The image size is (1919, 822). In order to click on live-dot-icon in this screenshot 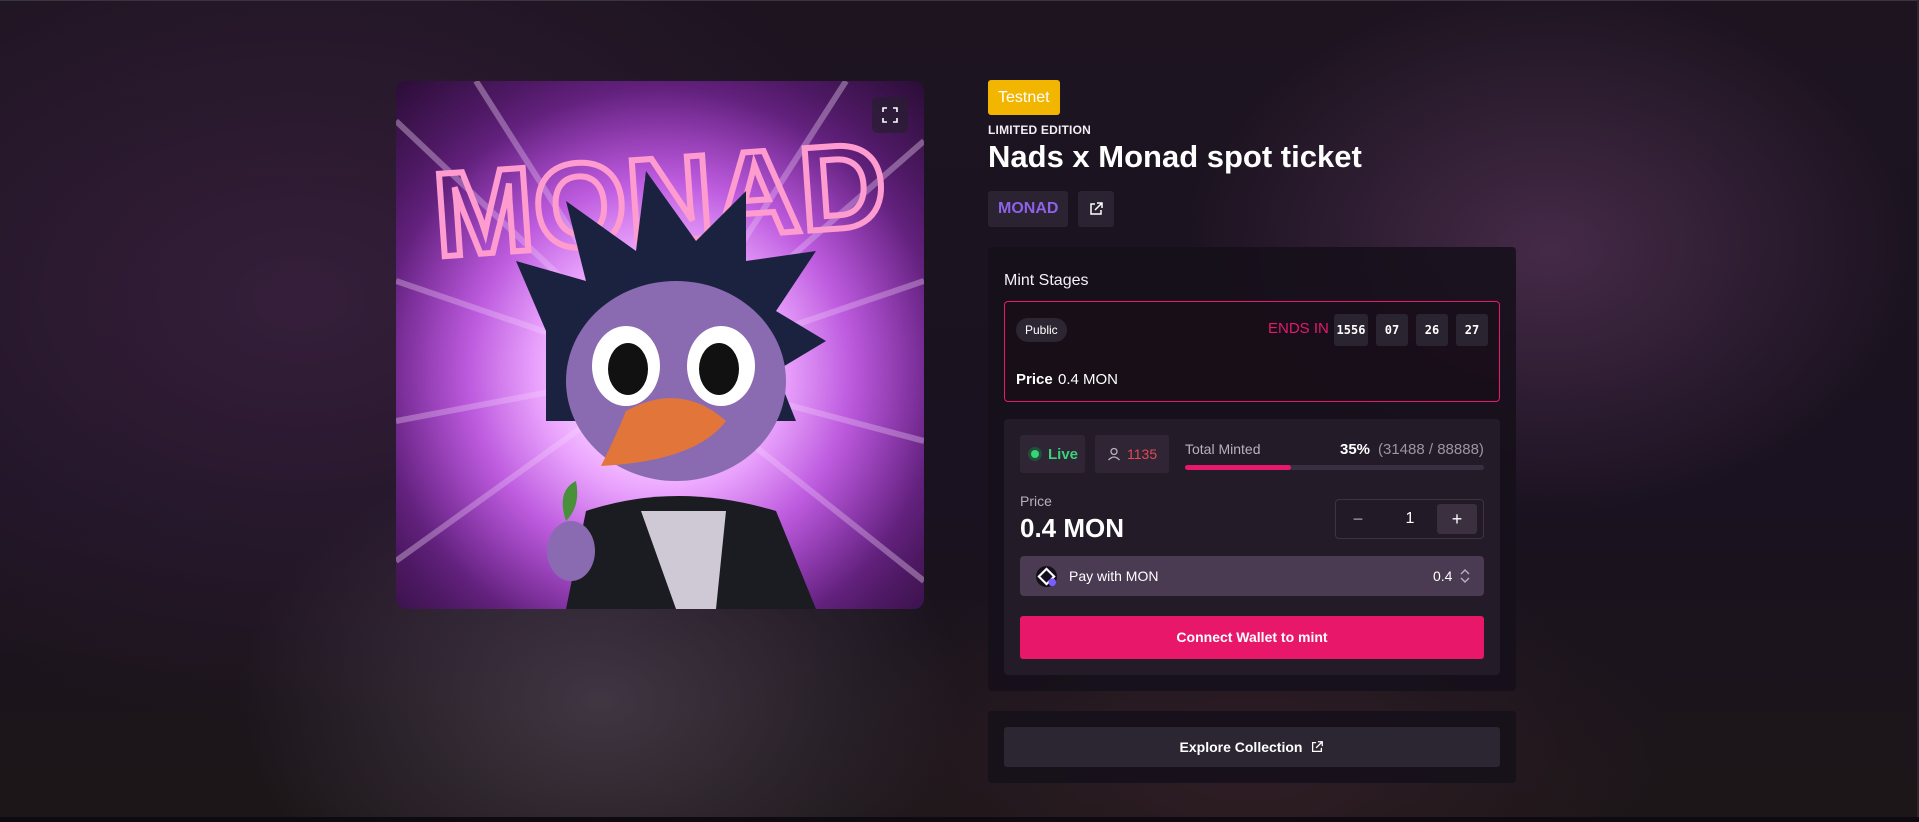, I will do `click(1035, 454)`.